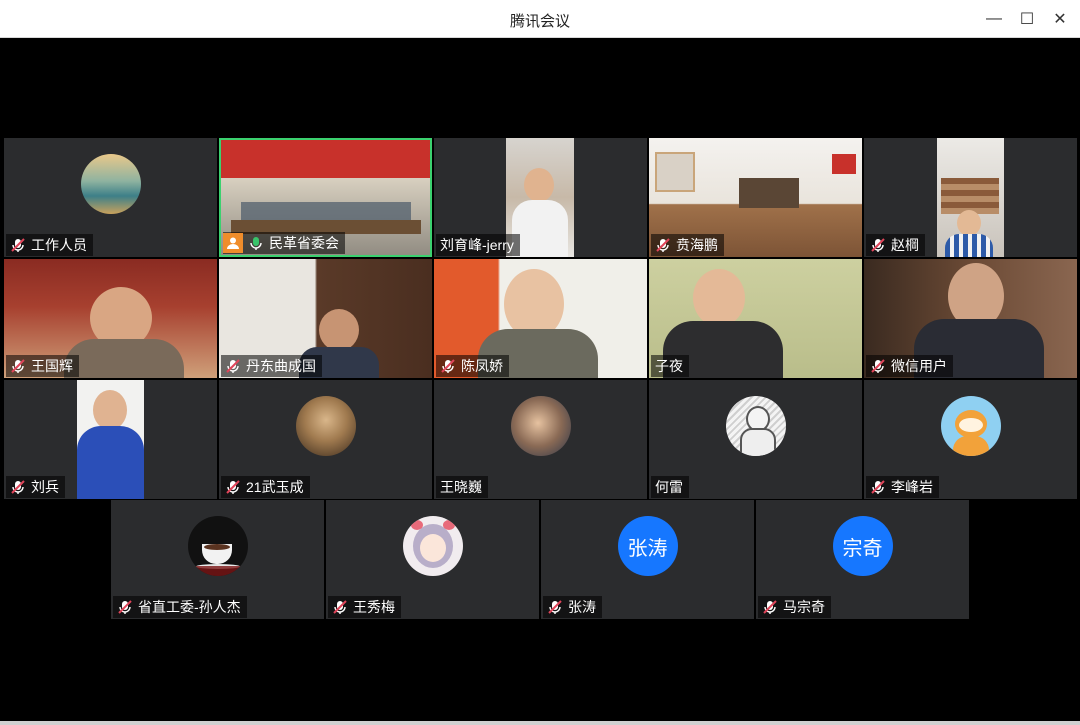  Describe the element at coordinates (970, 426) in the screenshot. I see `tiger-cartoon-avatar` at that location.